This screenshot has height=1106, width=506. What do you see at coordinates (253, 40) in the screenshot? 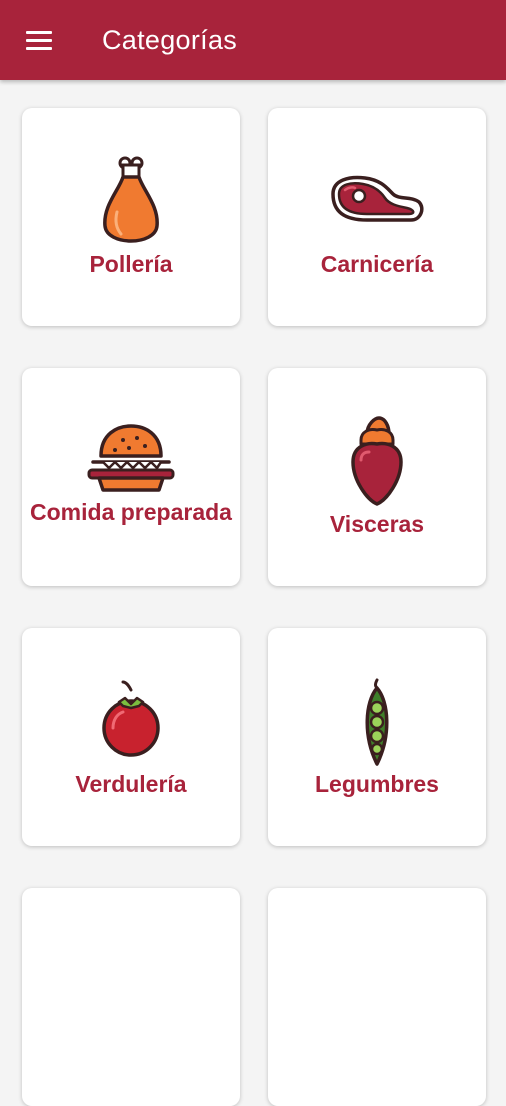
I see `app-bar: Categorías` at bounding box center [253, 40].